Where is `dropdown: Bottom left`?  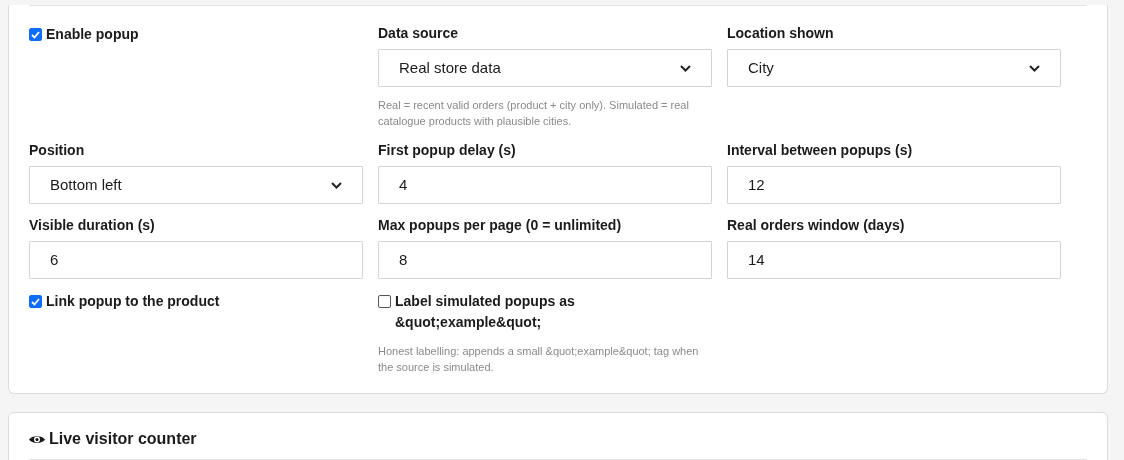 dropdown: Bottom left is located at coordinates (196, 185).